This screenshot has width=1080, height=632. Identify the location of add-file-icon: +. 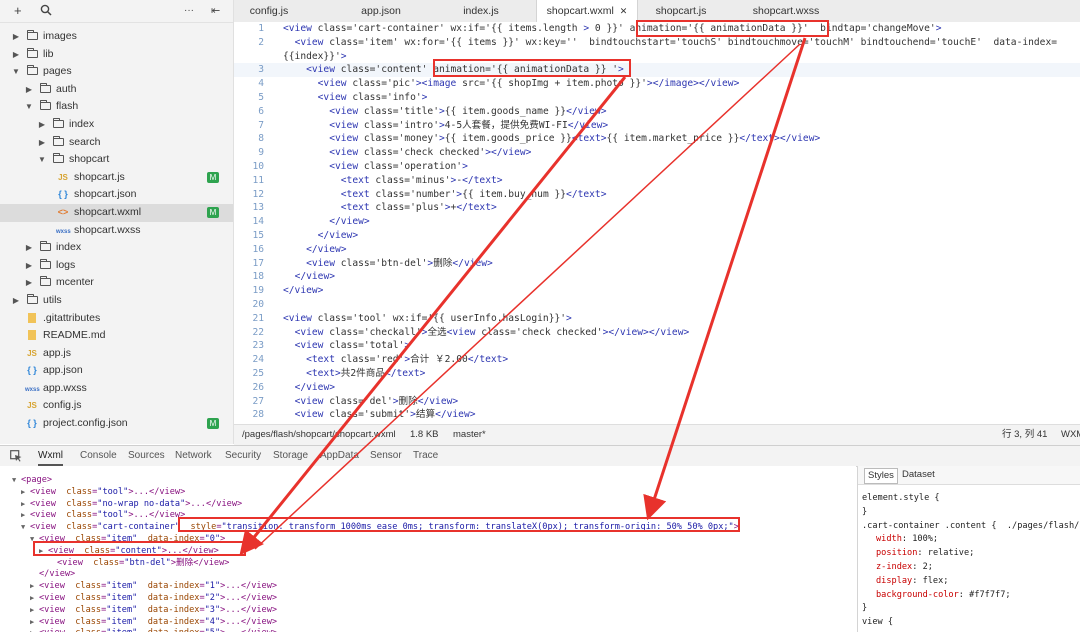
(18, 10).